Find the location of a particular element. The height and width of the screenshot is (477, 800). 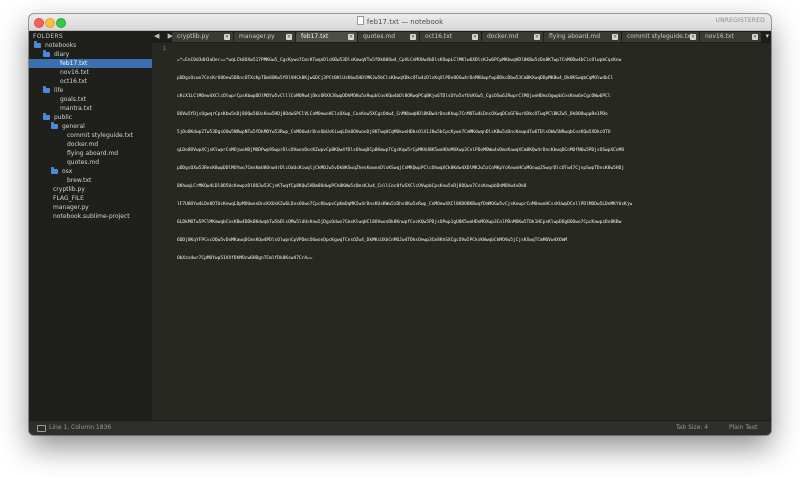

line-gutter: 1 is located at coordinates (162, 232).